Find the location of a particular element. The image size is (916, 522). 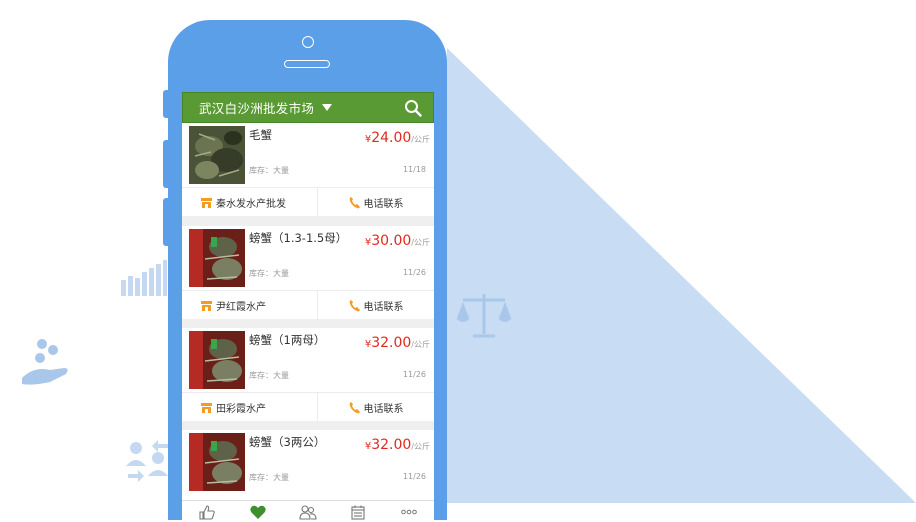

product-name: 螃蟹（1两母） is located at coordinates (287, 340).